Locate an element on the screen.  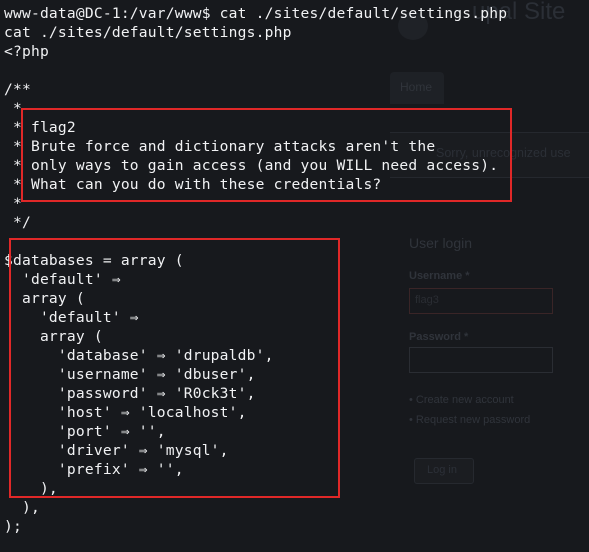
terminal-line: */ is located at coordinates (17, 222).